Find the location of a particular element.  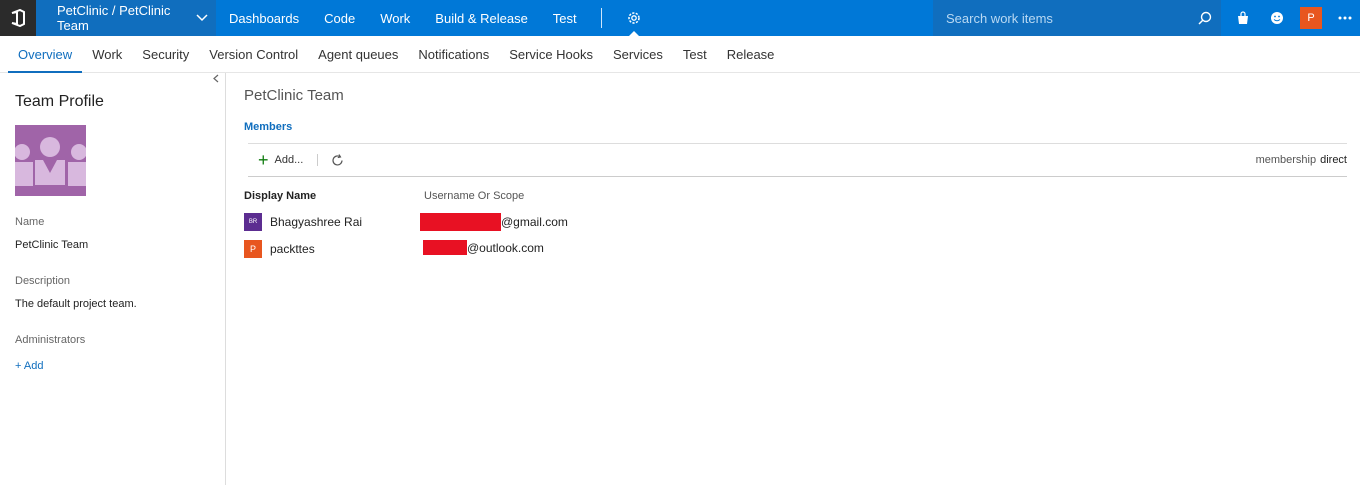

membership-value: direct is located at coordinates (1333, 160).